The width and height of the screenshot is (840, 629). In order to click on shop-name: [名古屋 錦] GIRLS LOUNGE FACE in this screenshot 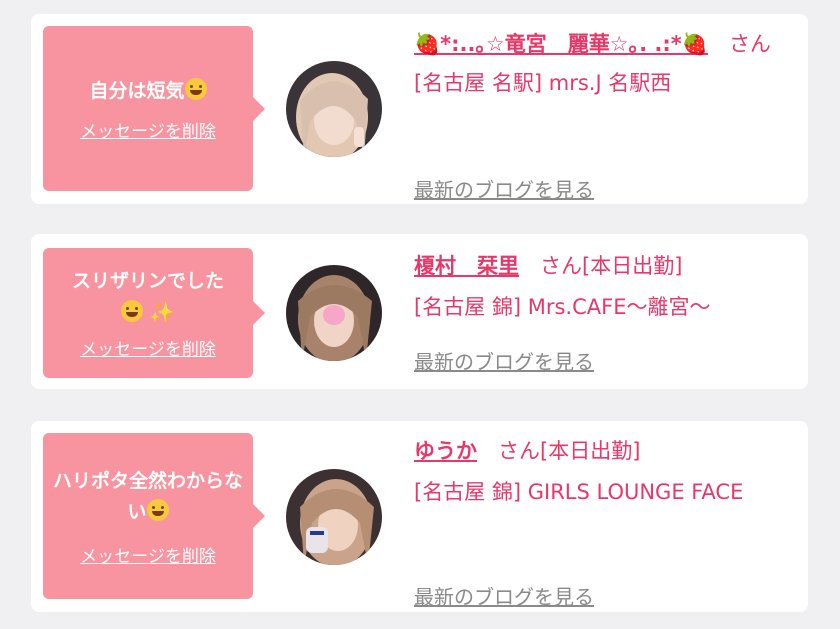, I will do `click(579, 492)`.